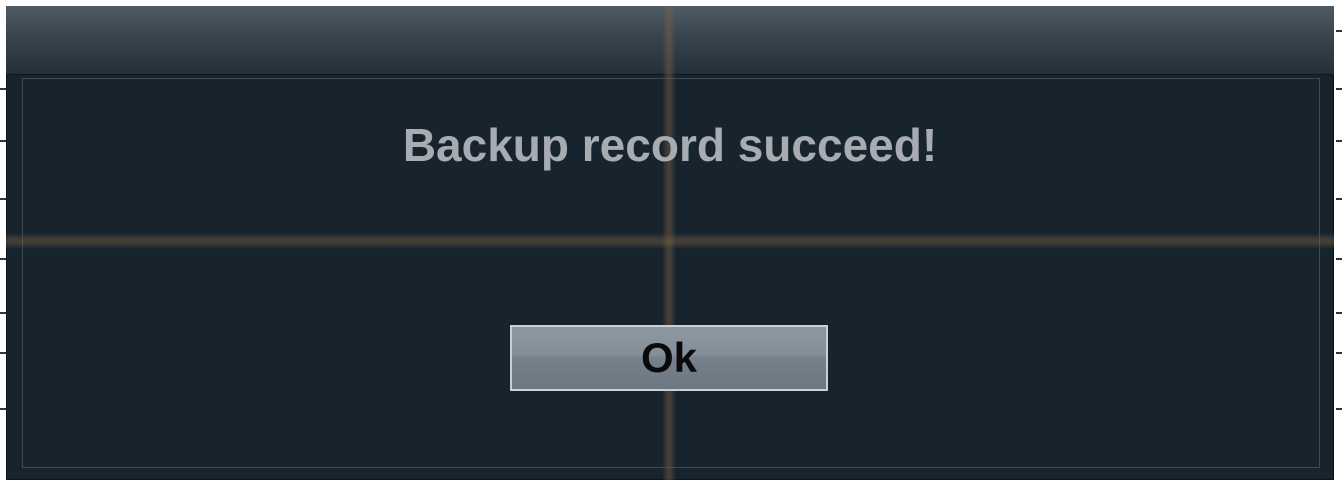 This screenshot has height=484, width=1342. I want to click on ok-button: Ok, so click(669, 358).